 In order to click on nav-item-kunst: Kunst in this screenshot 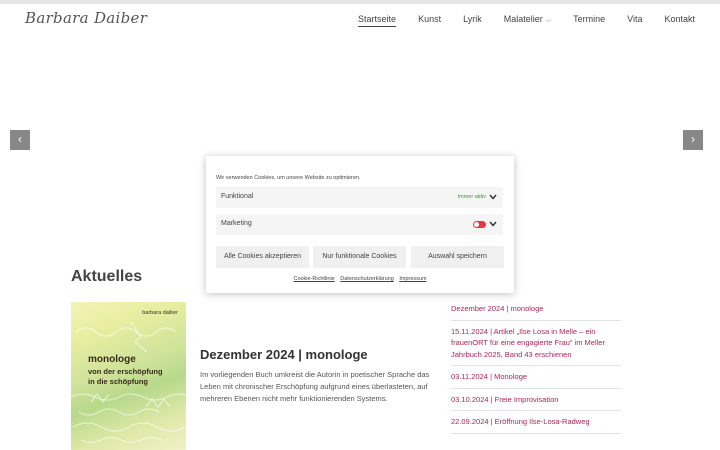, I will do `click(429, 20)`.